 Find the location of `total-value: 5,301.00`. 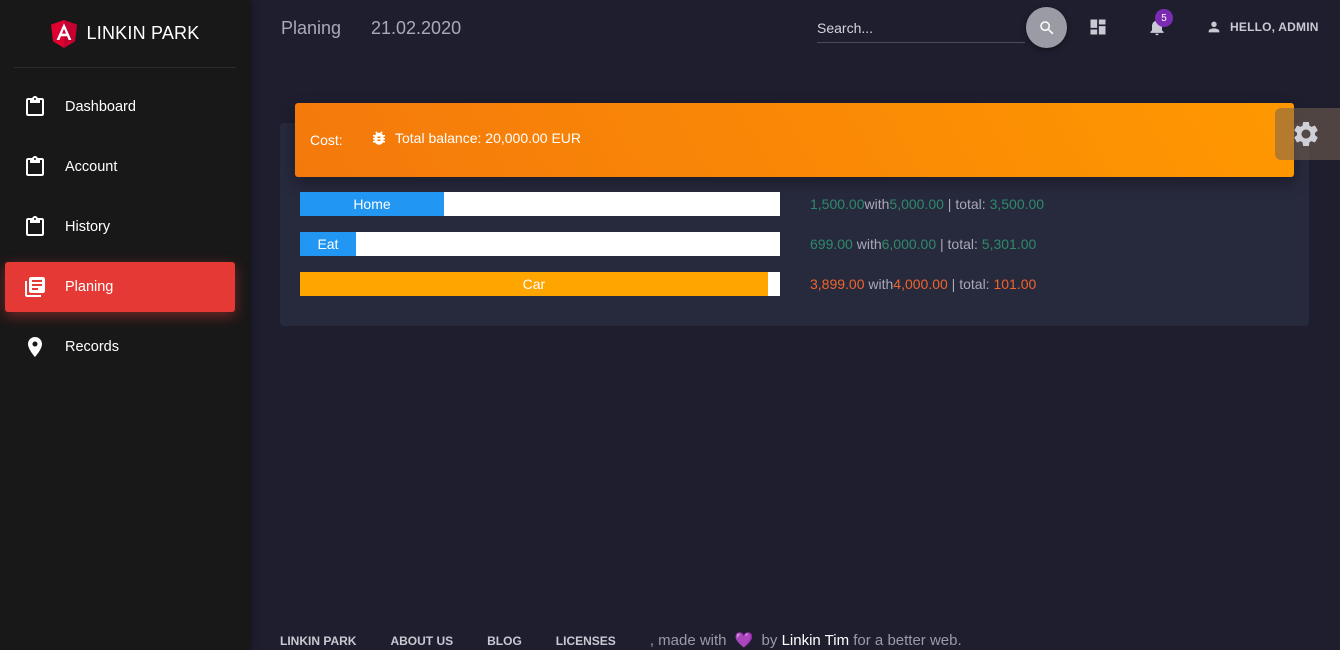

total-value: 5,301.00 is located at coordinates (1009, 244).